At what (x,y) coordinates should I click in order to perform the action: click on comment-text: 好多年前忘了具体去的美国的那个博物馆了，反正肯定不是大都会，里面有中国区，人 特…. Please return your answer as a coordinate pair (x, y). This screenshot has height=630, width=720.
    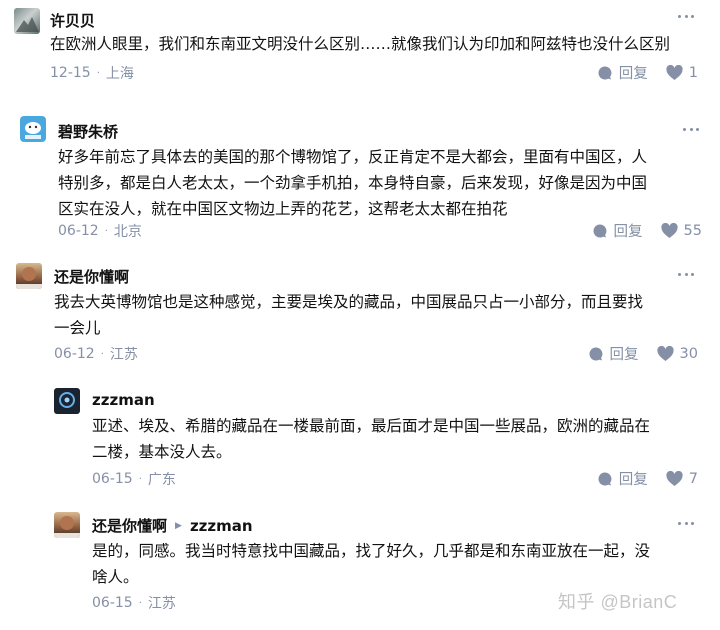
    Looking at the image, I should click on (353, 183).